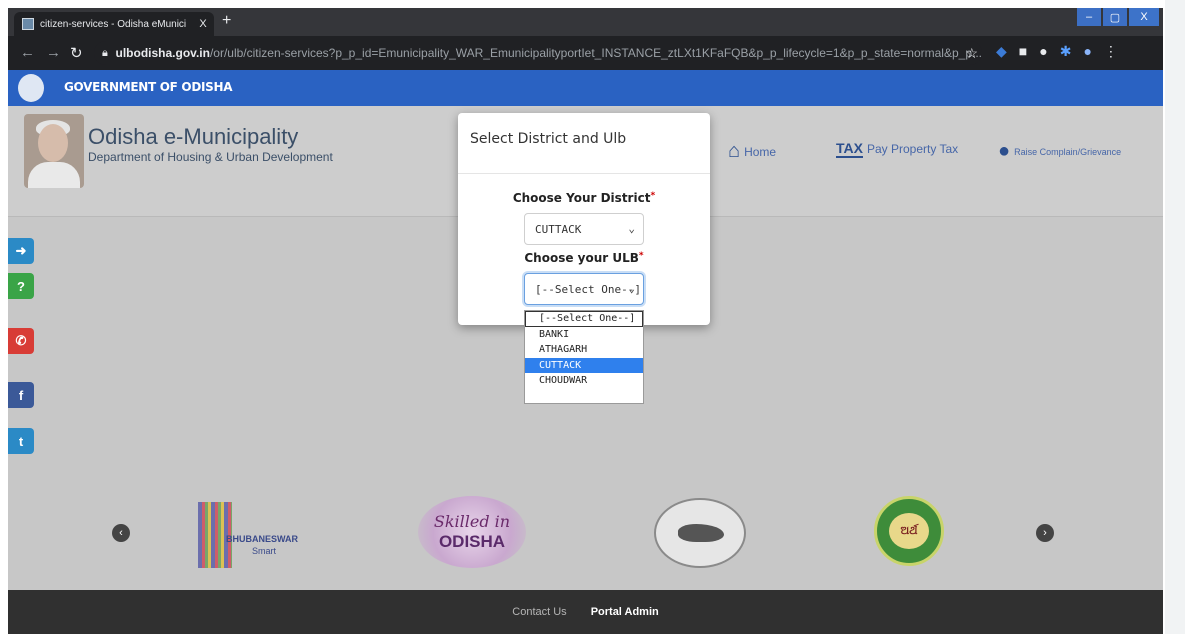 Image resolution: width=1185 pixels, height=634 pixels. I want to click on gov-title: GOVERNMENT OF ODISHA, so click(148, 87).